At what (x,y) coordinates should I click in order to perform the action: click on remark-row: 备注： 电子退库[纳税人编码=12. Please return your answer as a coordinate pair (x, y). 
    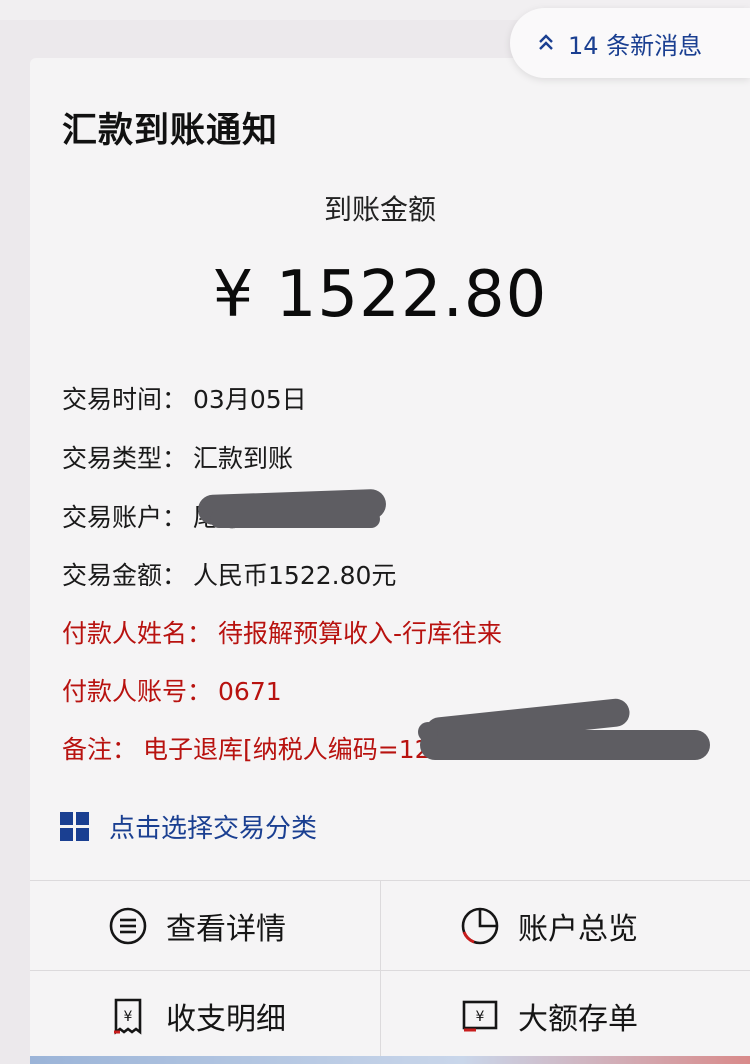
    Looking at the image, I should click on (246, 748).